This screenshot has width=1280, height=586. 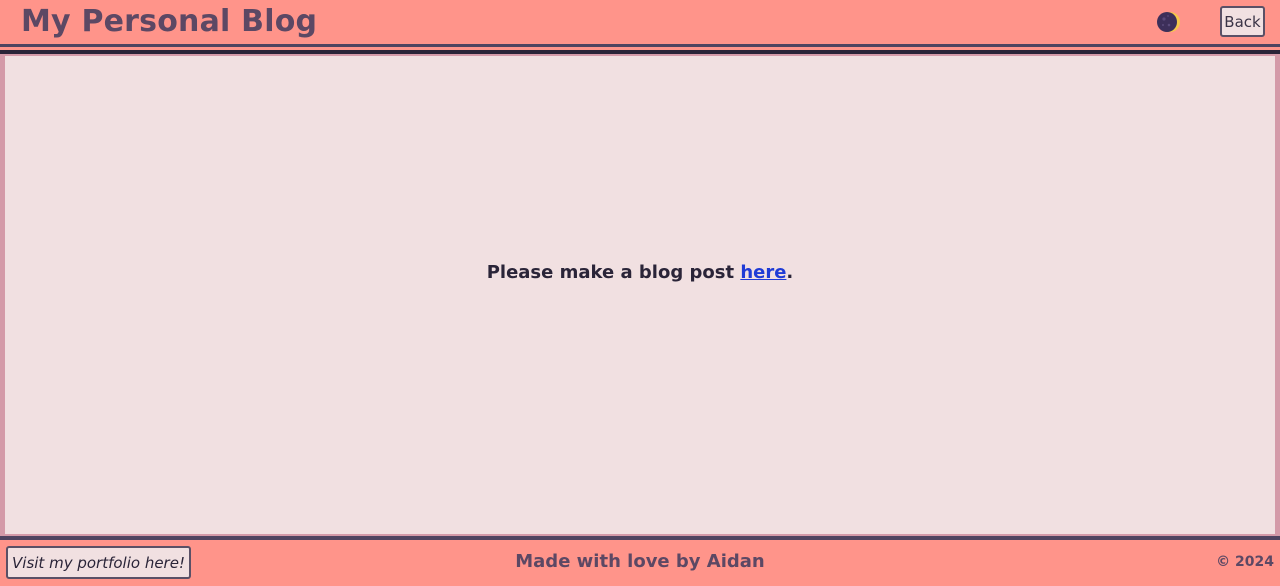 What do you see at coordinates (1245, 562) in the screenshot?
I see `copyright: © 2024` at bounding box center [1245, 562].